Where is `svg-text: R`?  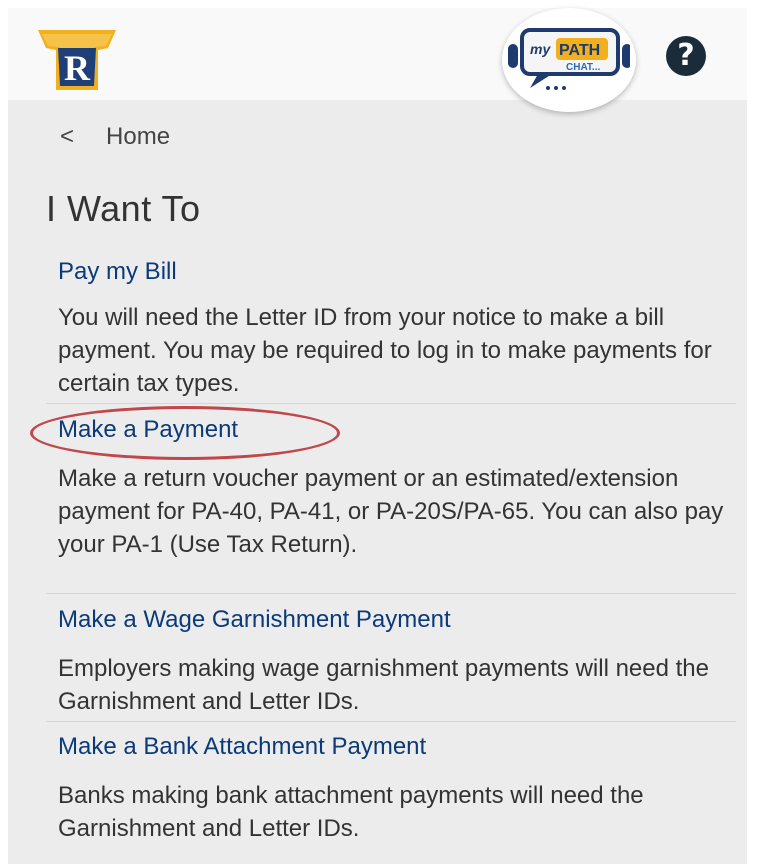
svg-text: R is located at coordinates (77, 68).